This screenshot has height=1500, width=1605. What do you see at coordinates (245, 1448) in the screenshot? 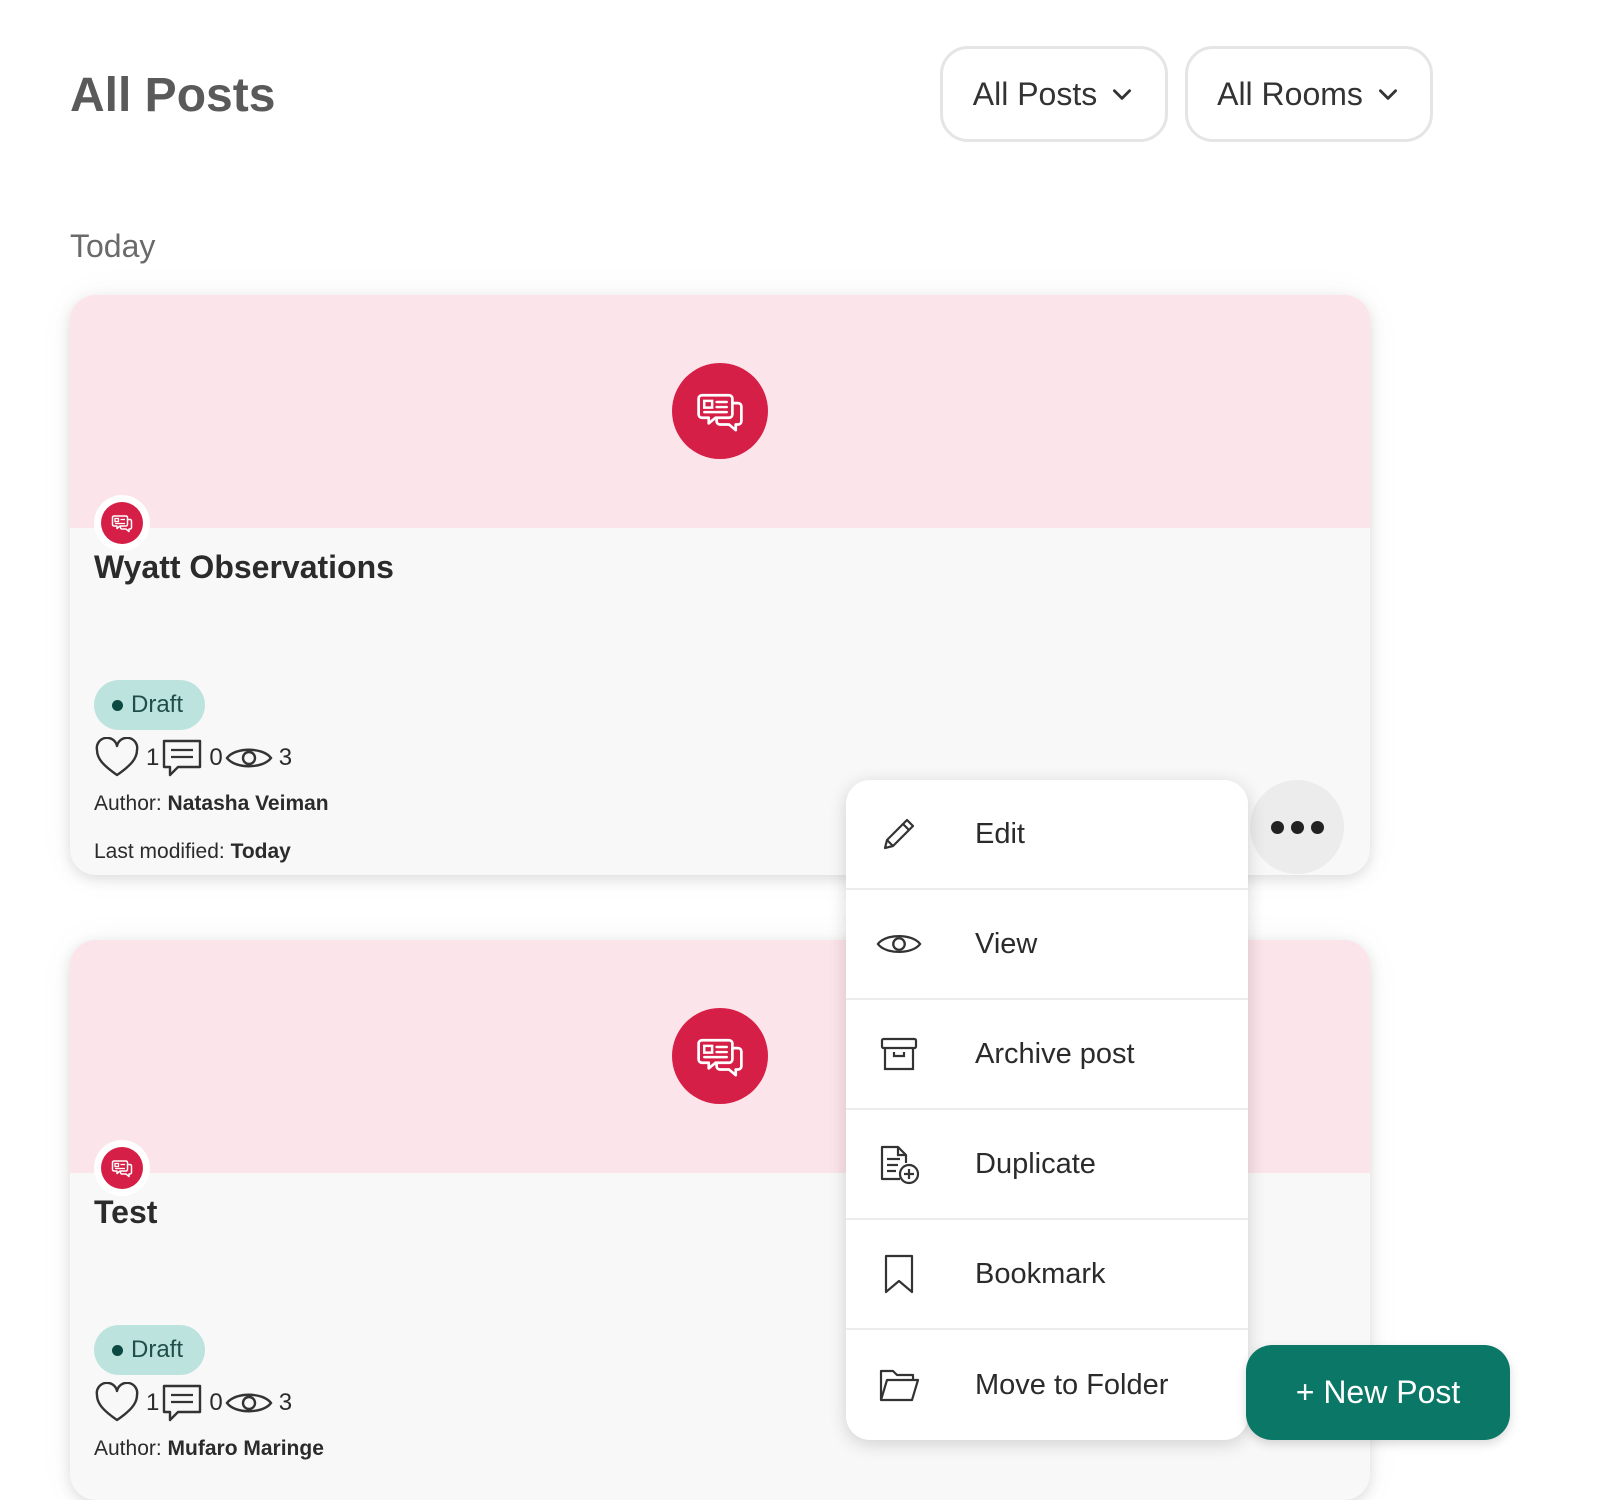
I see `author-name: Mufaro Maringe` at bounding box center [245, 1448].